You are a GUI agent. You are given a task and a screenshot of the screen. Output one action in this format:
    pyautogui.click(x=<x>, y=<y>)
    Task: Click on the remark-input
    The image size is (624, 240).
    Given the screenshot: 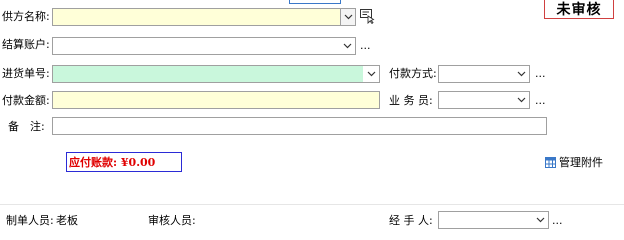 What is the action you would take?
    pyautogui.click(x=299, y=126)
    